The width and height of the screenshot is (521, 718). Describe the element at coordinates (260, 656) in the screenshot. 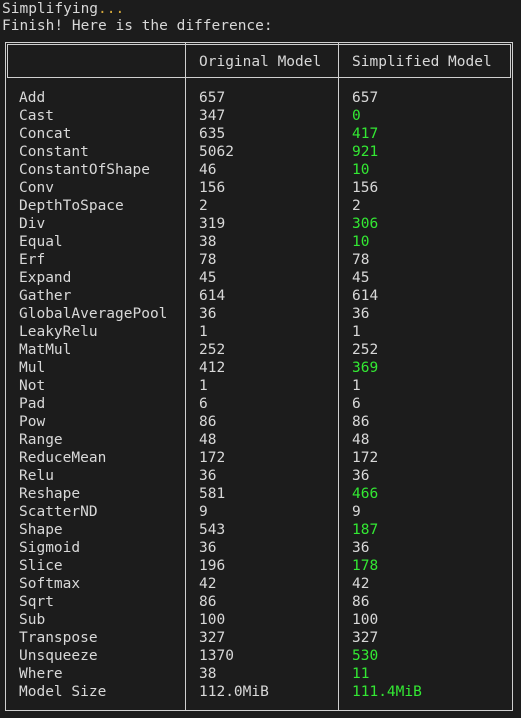

I see `table-row: Unsqueeze 1370 530` at that location.